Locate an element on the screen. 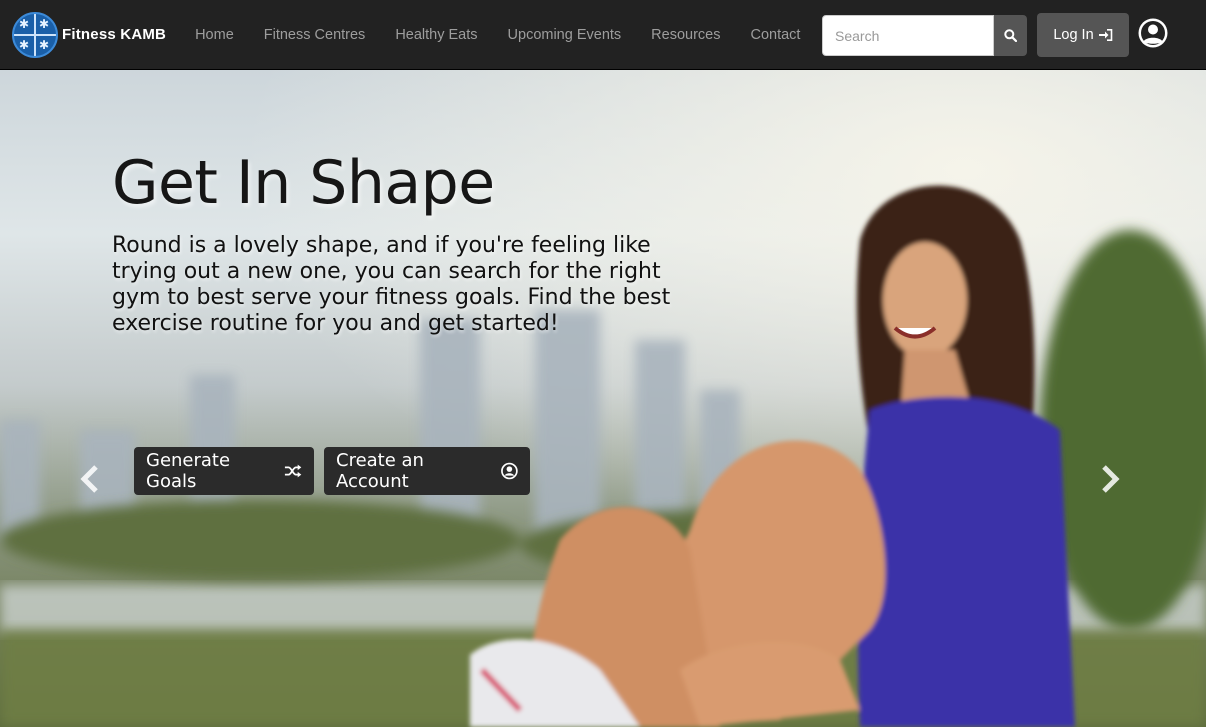 The height and width of the screenshot is (727, 1206). shuffle-icon is located at coordinates (293, 471).